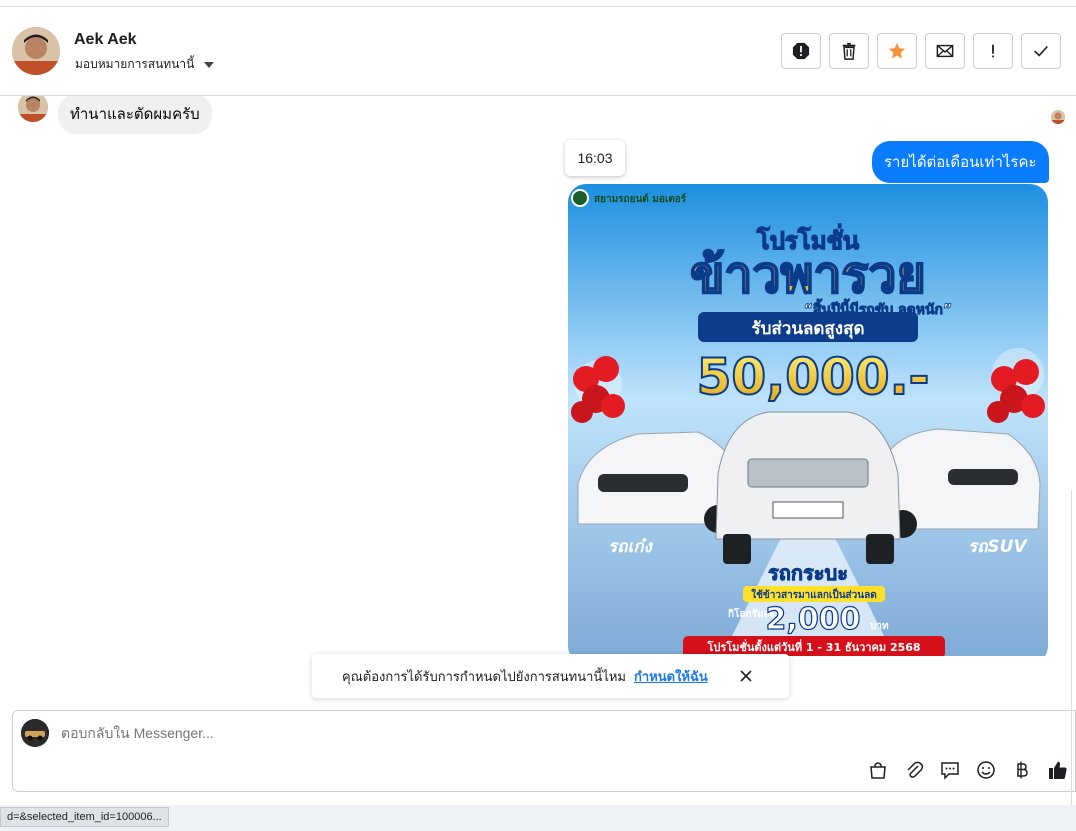 This screenshot has height=831, width=1076. Describe the element at coordinates (33, 109) in the screenshot. I see `incoming-avatar` at that location.